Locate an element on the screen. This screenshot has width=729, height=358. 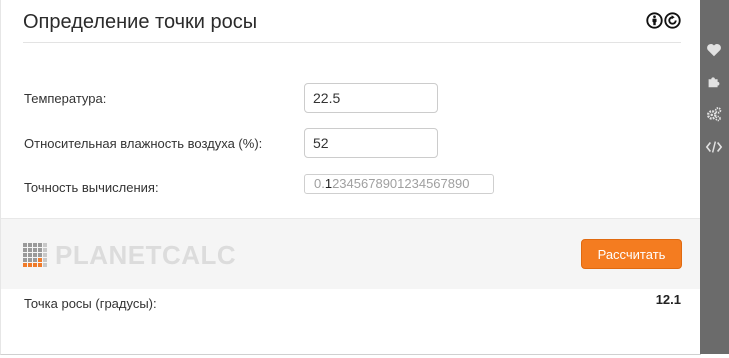
temperature-label: Температура: is located at coordinates (65, 98).